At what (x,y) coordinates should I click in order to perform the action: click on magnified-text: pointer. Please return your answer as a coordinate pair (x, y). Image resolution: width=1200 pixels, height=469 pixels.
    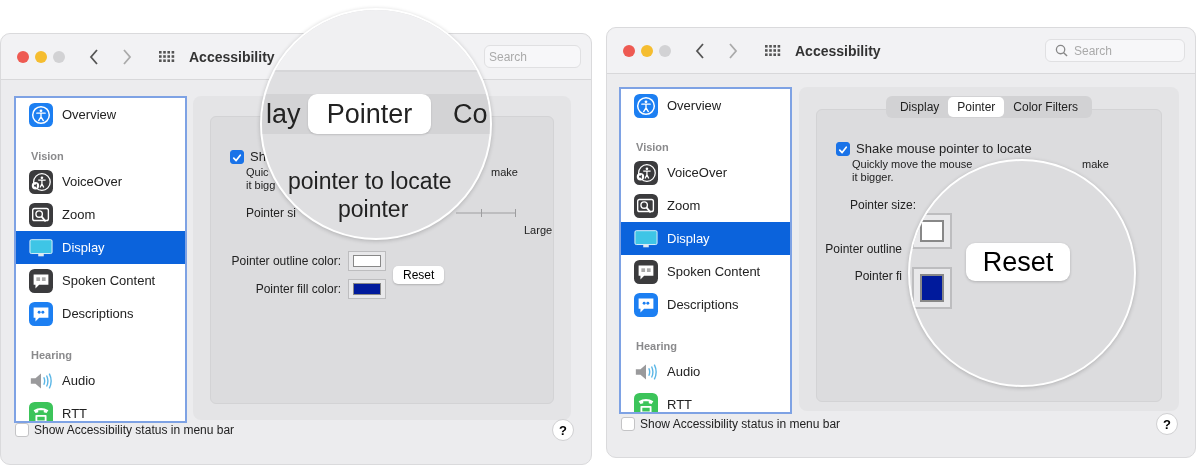
    Looking at the image, I should click on (373, 209).